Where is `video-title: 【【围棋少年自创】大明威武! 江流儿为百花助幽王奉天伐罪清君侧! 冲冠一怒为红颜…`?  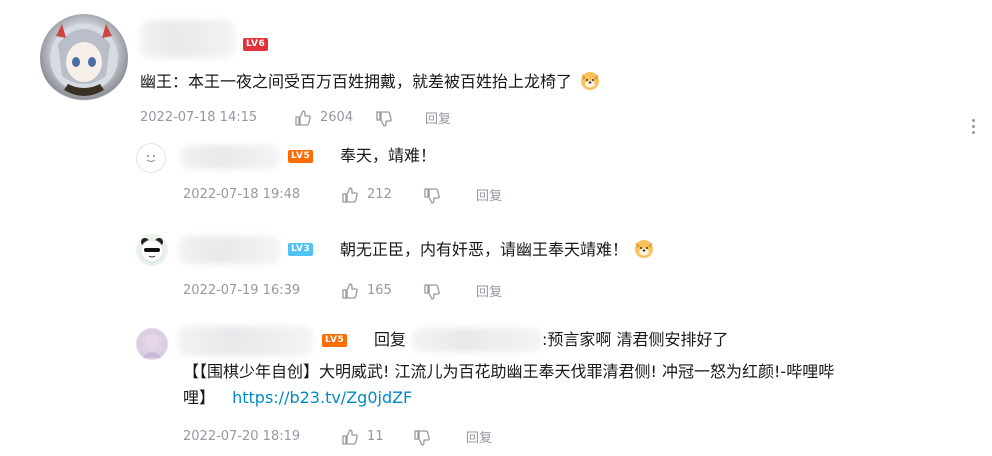
video-title: 【【围棋少年自创】大明威武! 江流儿为百花助幽王奉天伐罪清君侧! 冲冠一怒为红颜… is located at coordinates (509, 371).